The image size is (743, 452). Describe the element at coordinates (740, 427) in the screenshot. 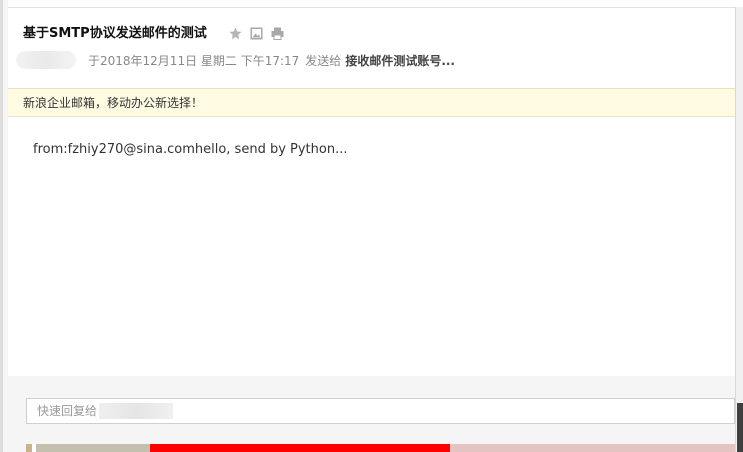

I see `scroll-handle` at that location.